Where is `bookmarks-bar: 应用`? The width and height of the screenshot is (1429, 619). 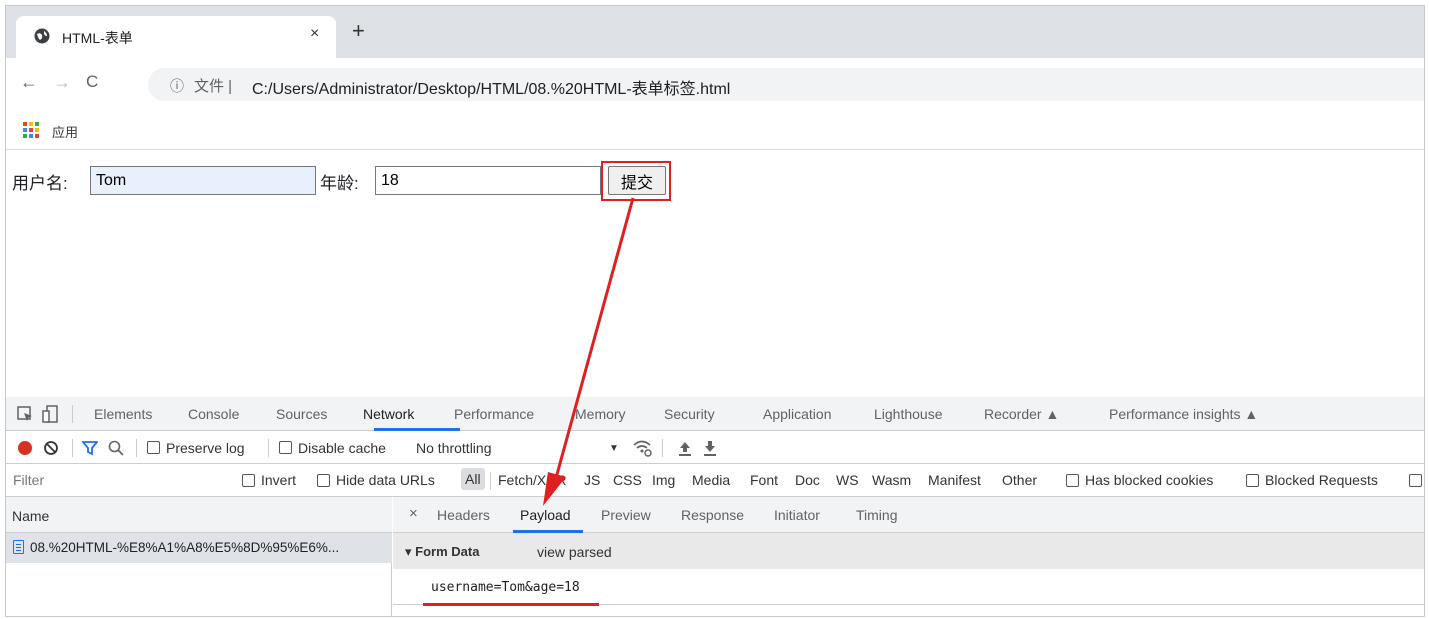 bookmarks-bar: 应用 is located at coordinates (715, 129).